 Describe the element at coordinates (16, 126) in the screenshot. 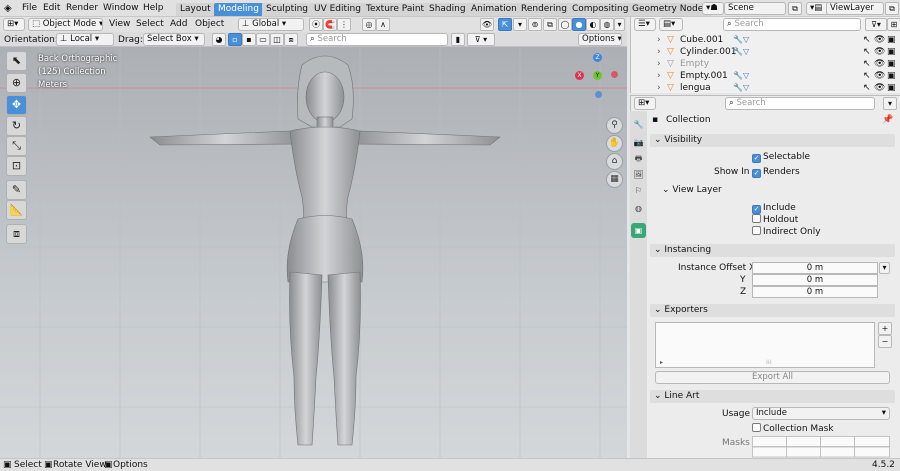

I see `rotate-tool-icon: ↻` at that location.